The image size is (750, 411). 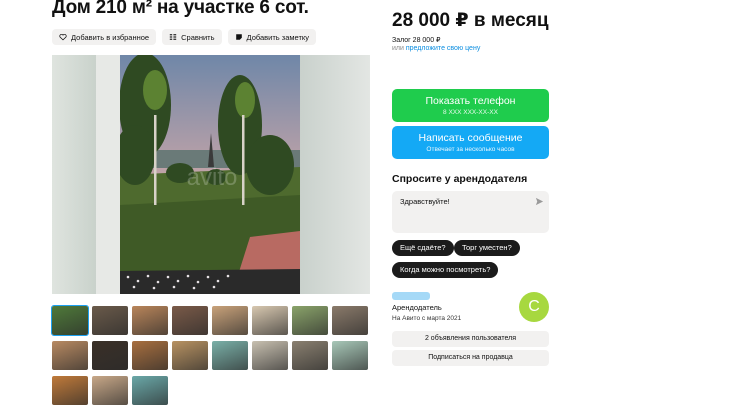 What do you see at coordinates (416, 40) in the screenshot?
I see `deposit-text: Залог 28 000 ₽` at bounding box center [416, 40].